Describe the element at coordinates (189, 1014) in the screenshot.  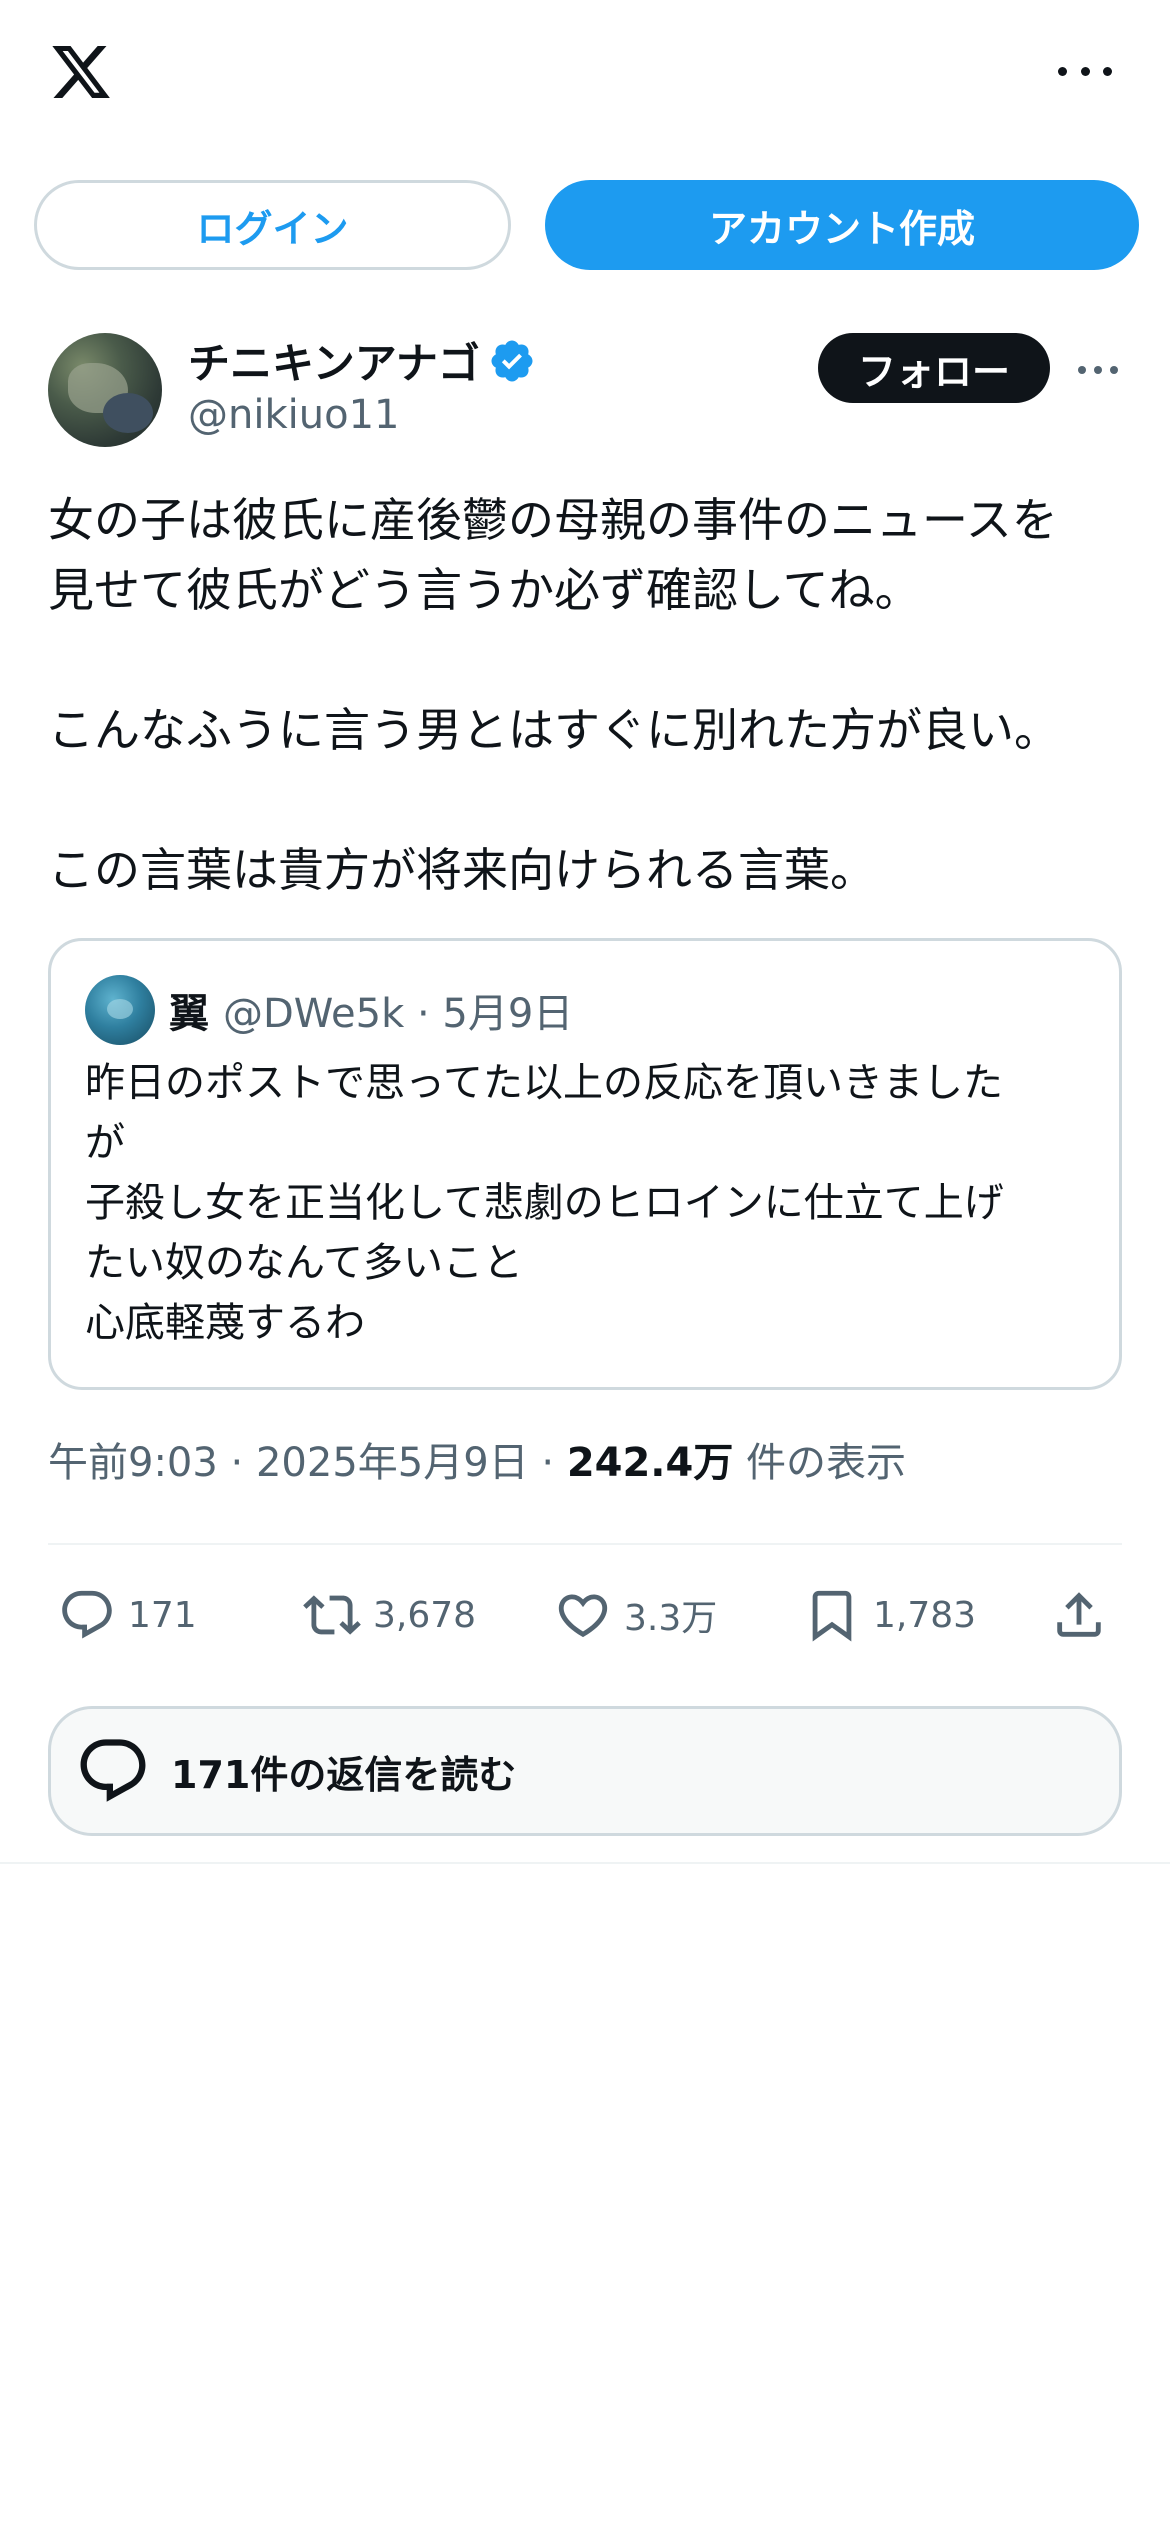
I see `quoted-author-name: 翼` at that location.